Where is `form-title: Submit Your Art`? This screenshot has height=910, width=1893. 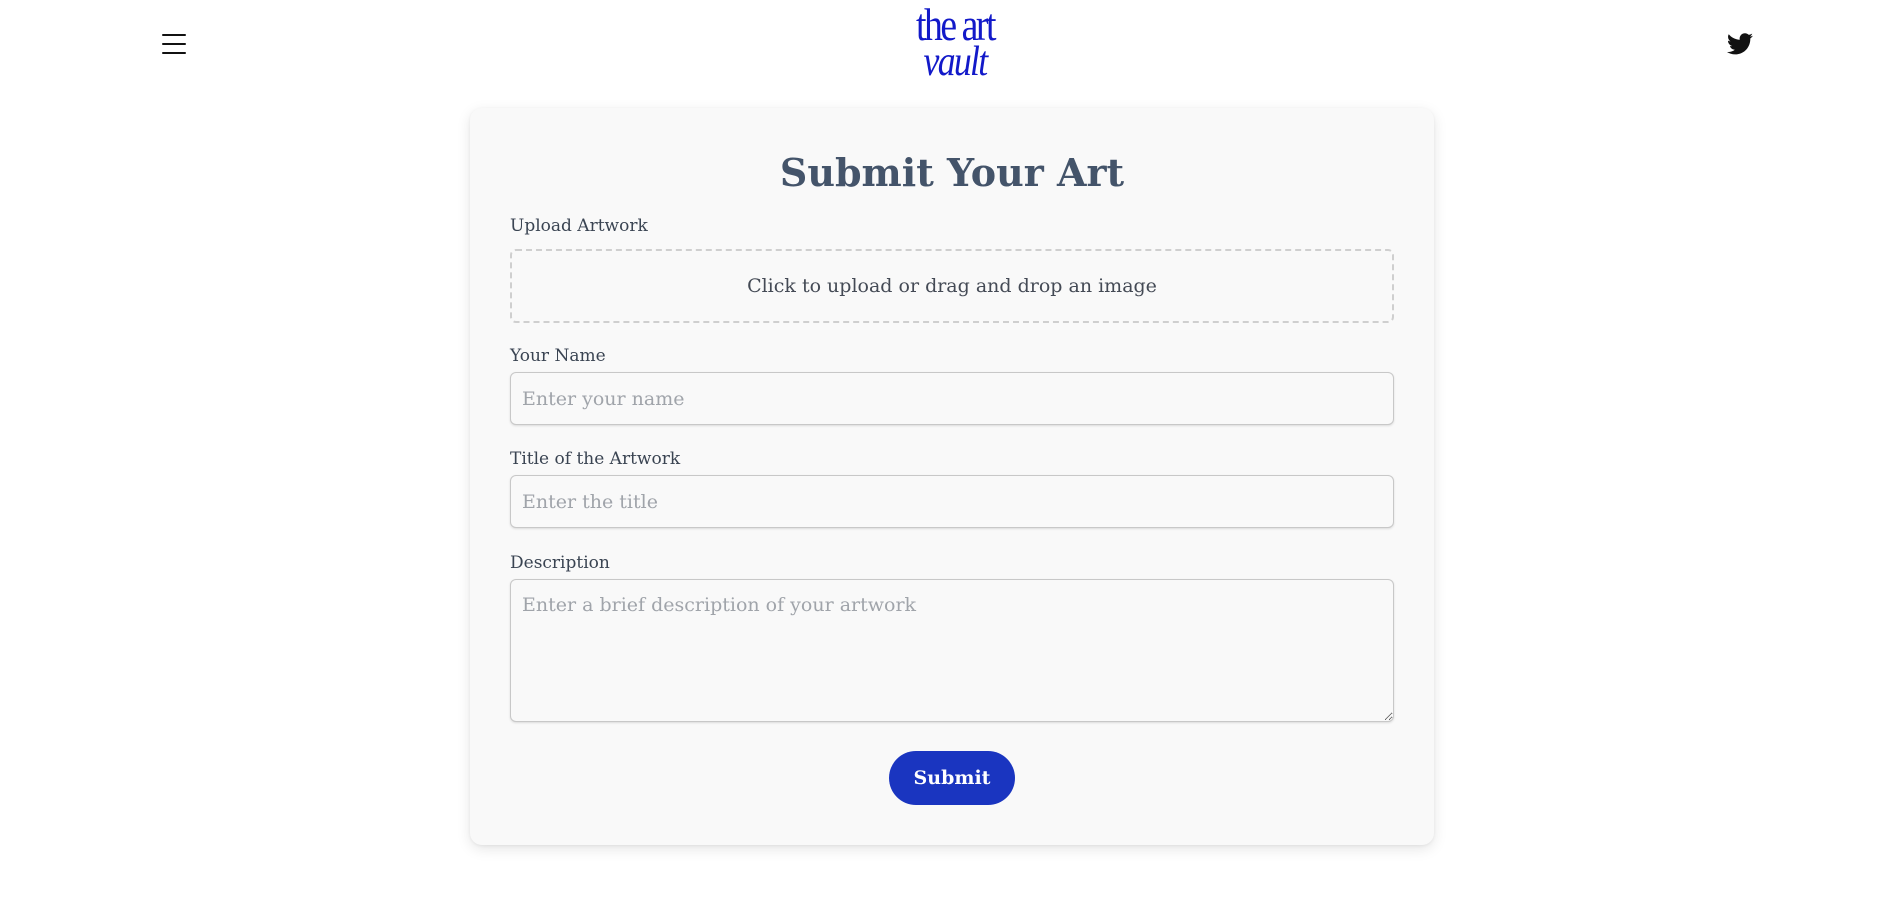
form-title: Submit Your Art is located at coordinates (952, 172).